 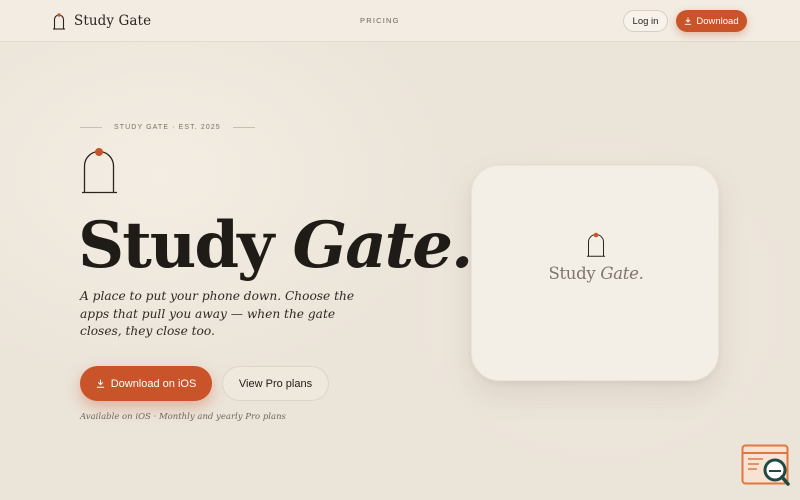 I want to click on download-ios-button: Download on iOS, so click(x=146, y=383).